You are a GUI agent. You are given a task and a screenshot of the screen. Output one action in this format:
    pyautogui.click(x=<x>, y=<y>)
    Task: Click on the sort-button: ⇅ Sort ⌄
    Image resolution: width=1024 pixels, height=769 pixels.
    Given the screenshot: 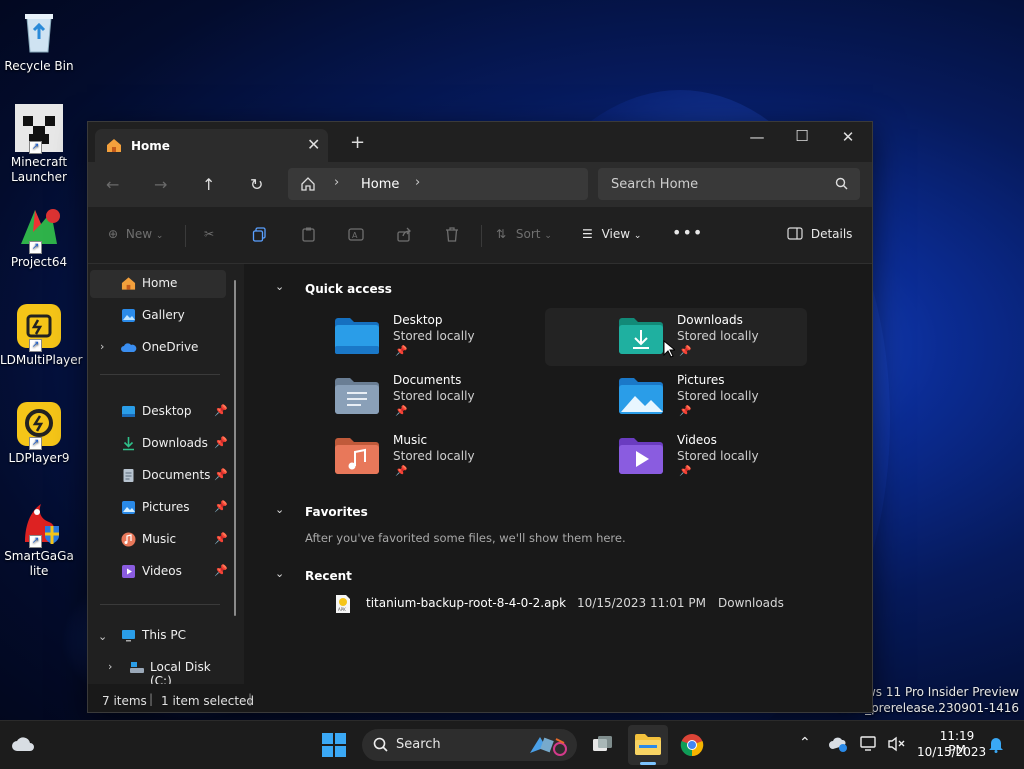 What is the action you would take?
    pyautogui.click(x=524, y=234)
    